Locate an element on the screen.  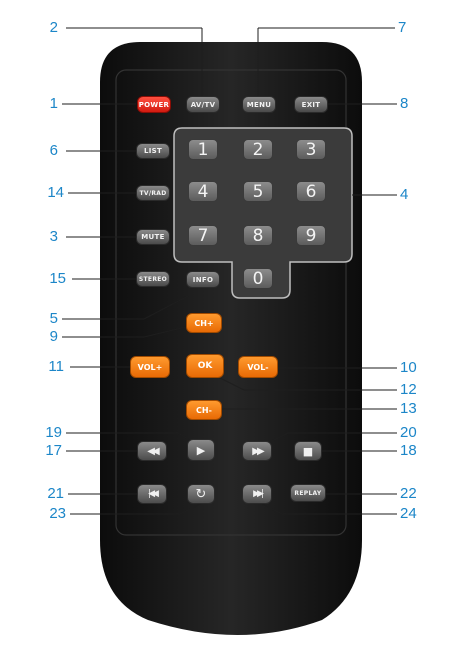
callout-11: 11 is located at coordinates (56, 366).